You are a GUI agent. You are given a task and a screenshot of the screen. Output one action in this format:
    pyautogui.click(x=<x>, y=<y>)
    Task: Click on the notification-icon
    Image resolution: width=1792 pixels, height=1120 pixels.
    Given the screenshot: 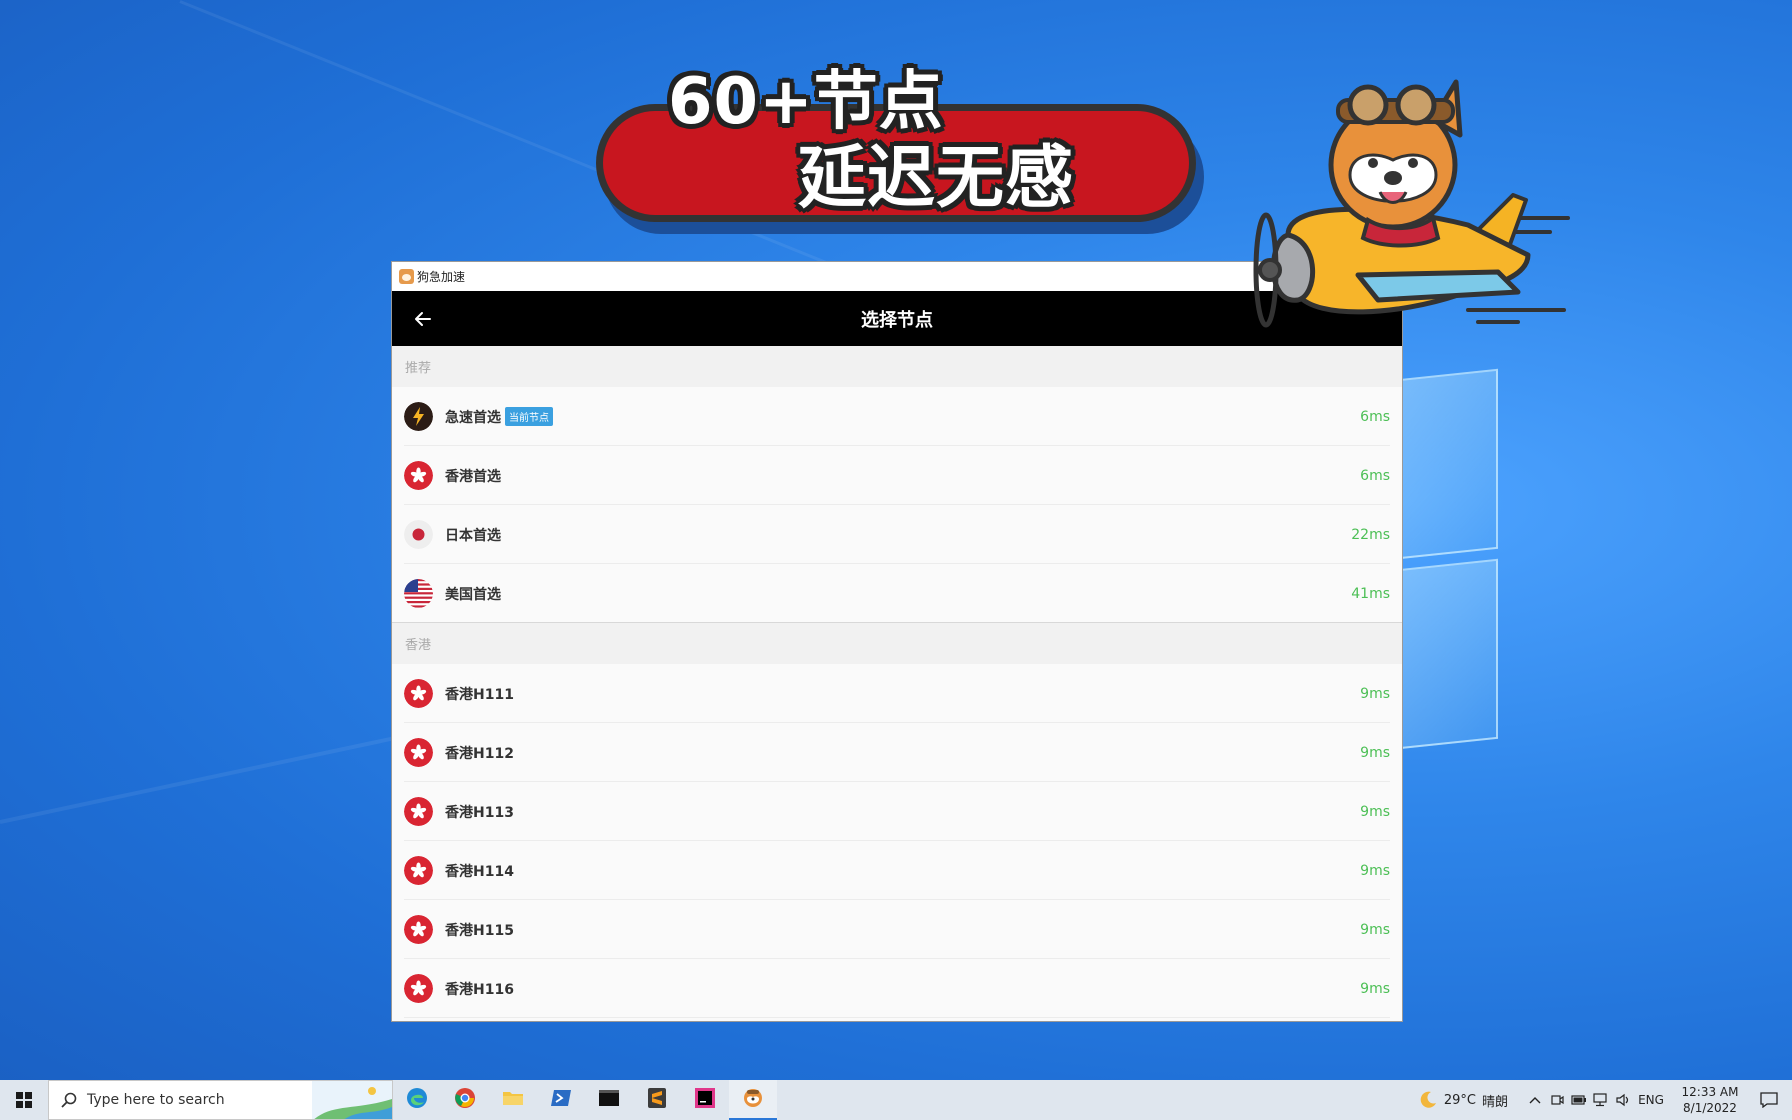 What is the action you would take?
    pyautogui.click(x=1769, y=1100)
    